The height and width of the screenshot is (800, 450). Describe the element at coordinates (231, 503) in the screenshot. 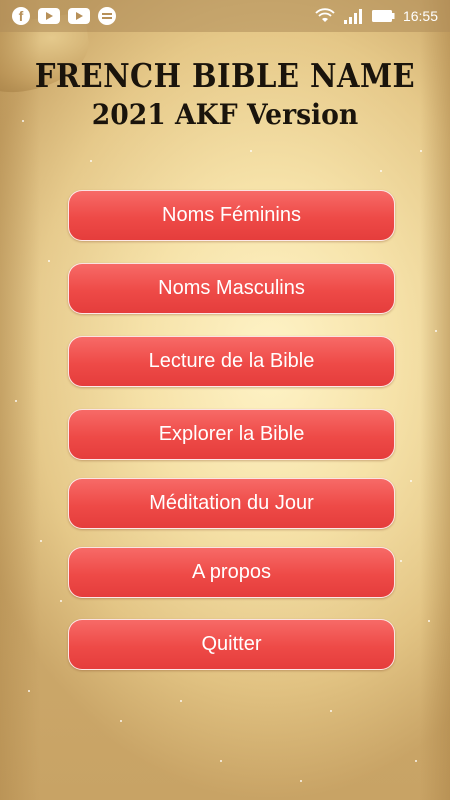

I see `meditation-jour-button: Méditation du Jour` at that location.